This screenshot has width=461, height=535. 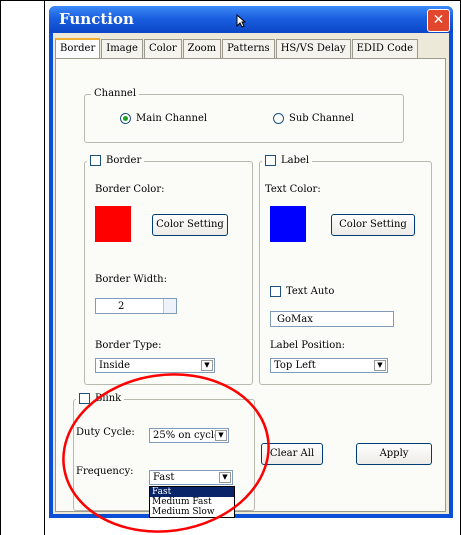 I want to click on frequency-value: Fast, so click(x=164, y=477).